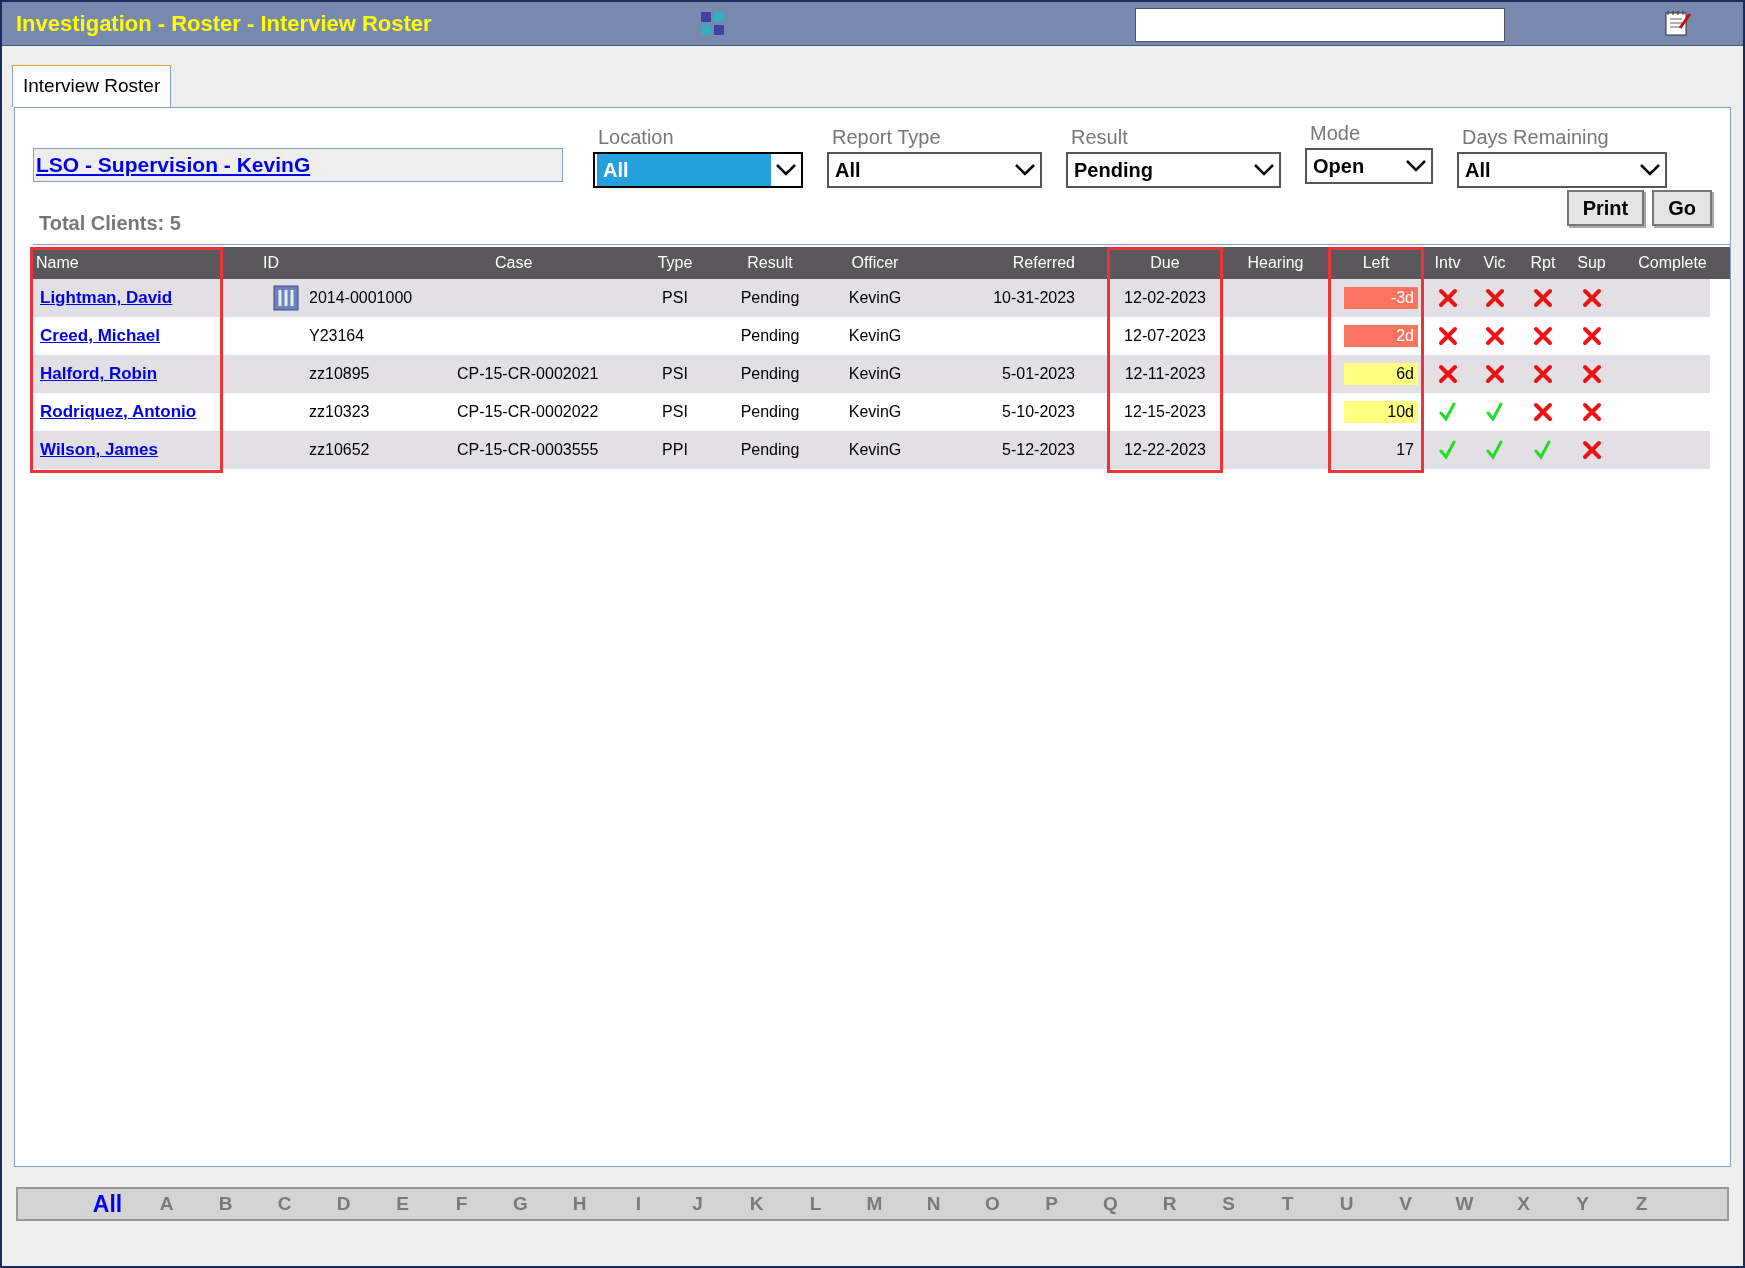  Describe the element at coordinates (815, 1204) in the screenshot. I see `letter-filter-link: L` at that location.